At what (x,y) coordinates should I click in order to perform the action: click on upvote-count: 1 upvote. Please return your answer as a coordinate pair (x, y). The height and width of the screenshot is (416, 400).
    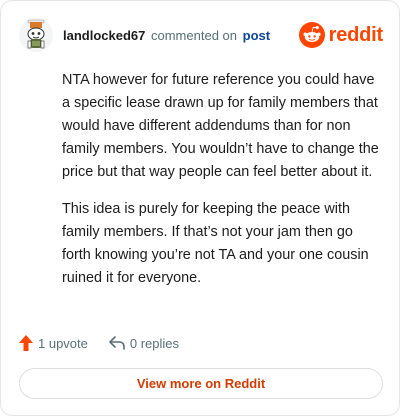
    Looking at the image, I should click on (53, 343).